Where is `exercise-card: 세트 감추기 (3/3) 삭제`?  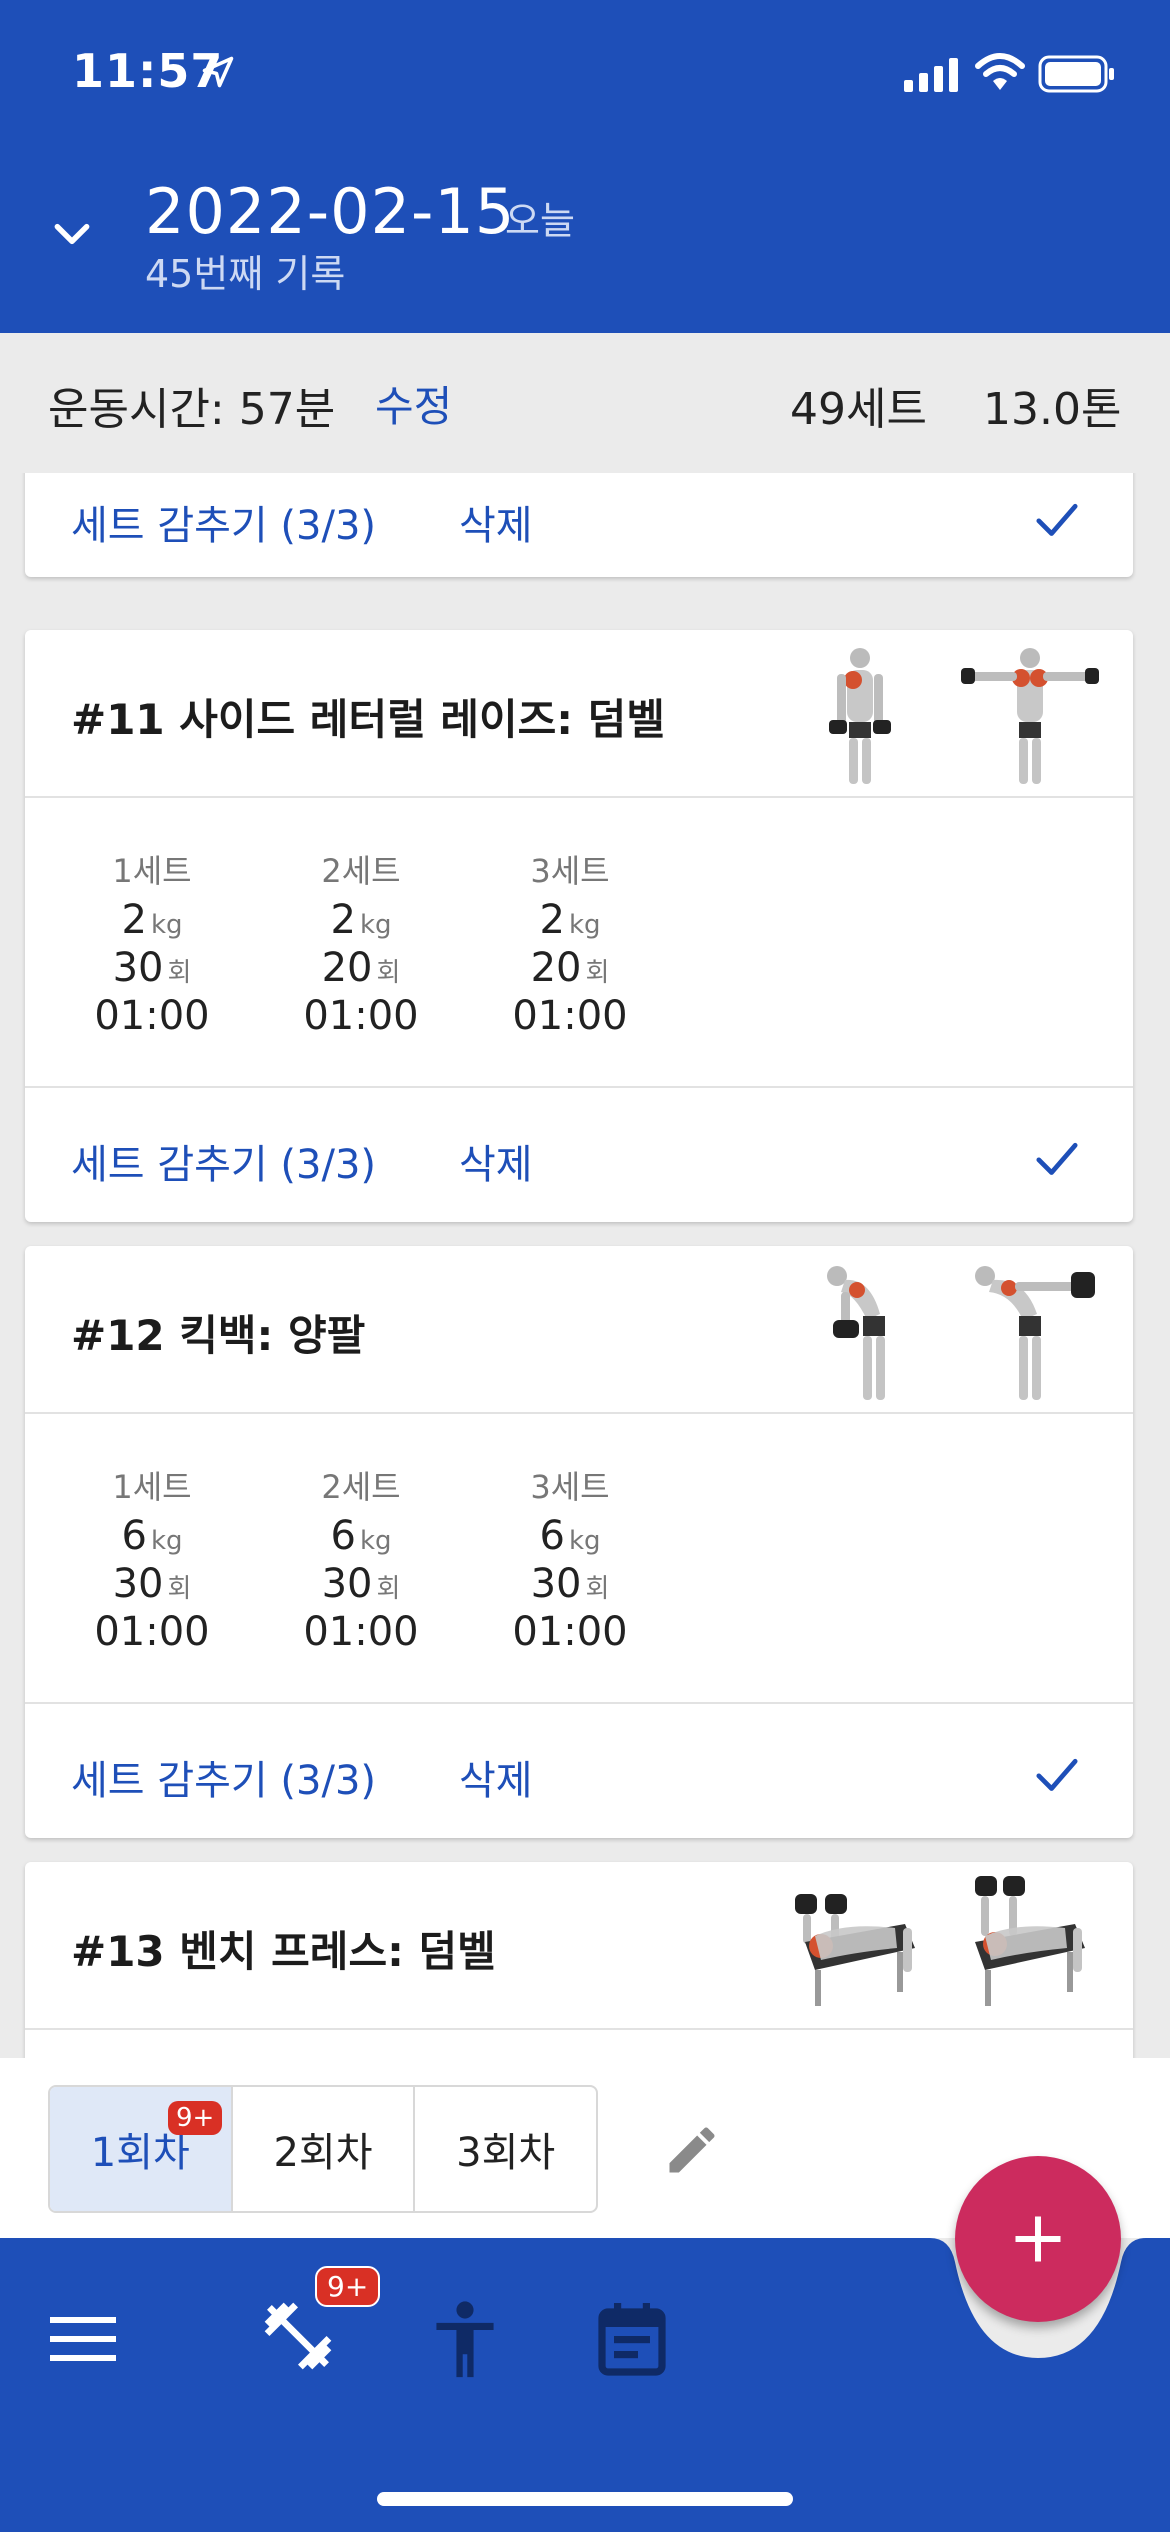 exercise-card: 세트 감추기 (3/3) 삭제 is located at coordinates (579, 525).